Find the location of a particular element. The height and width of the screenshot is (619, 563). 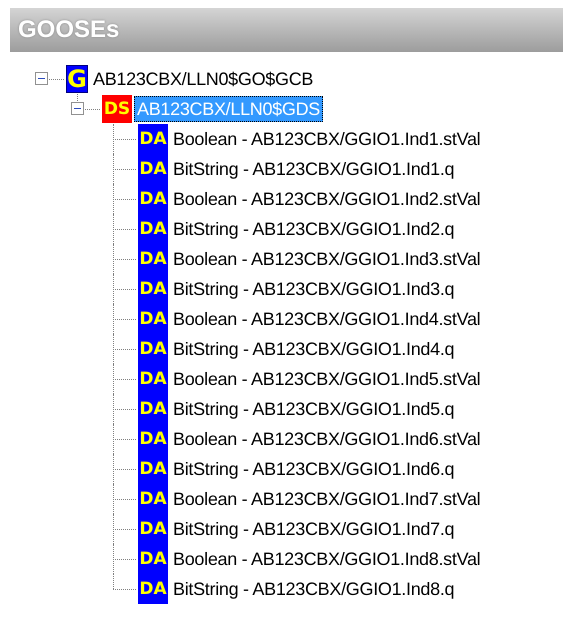

goose-badge: G is located at coordinates (77, 79).